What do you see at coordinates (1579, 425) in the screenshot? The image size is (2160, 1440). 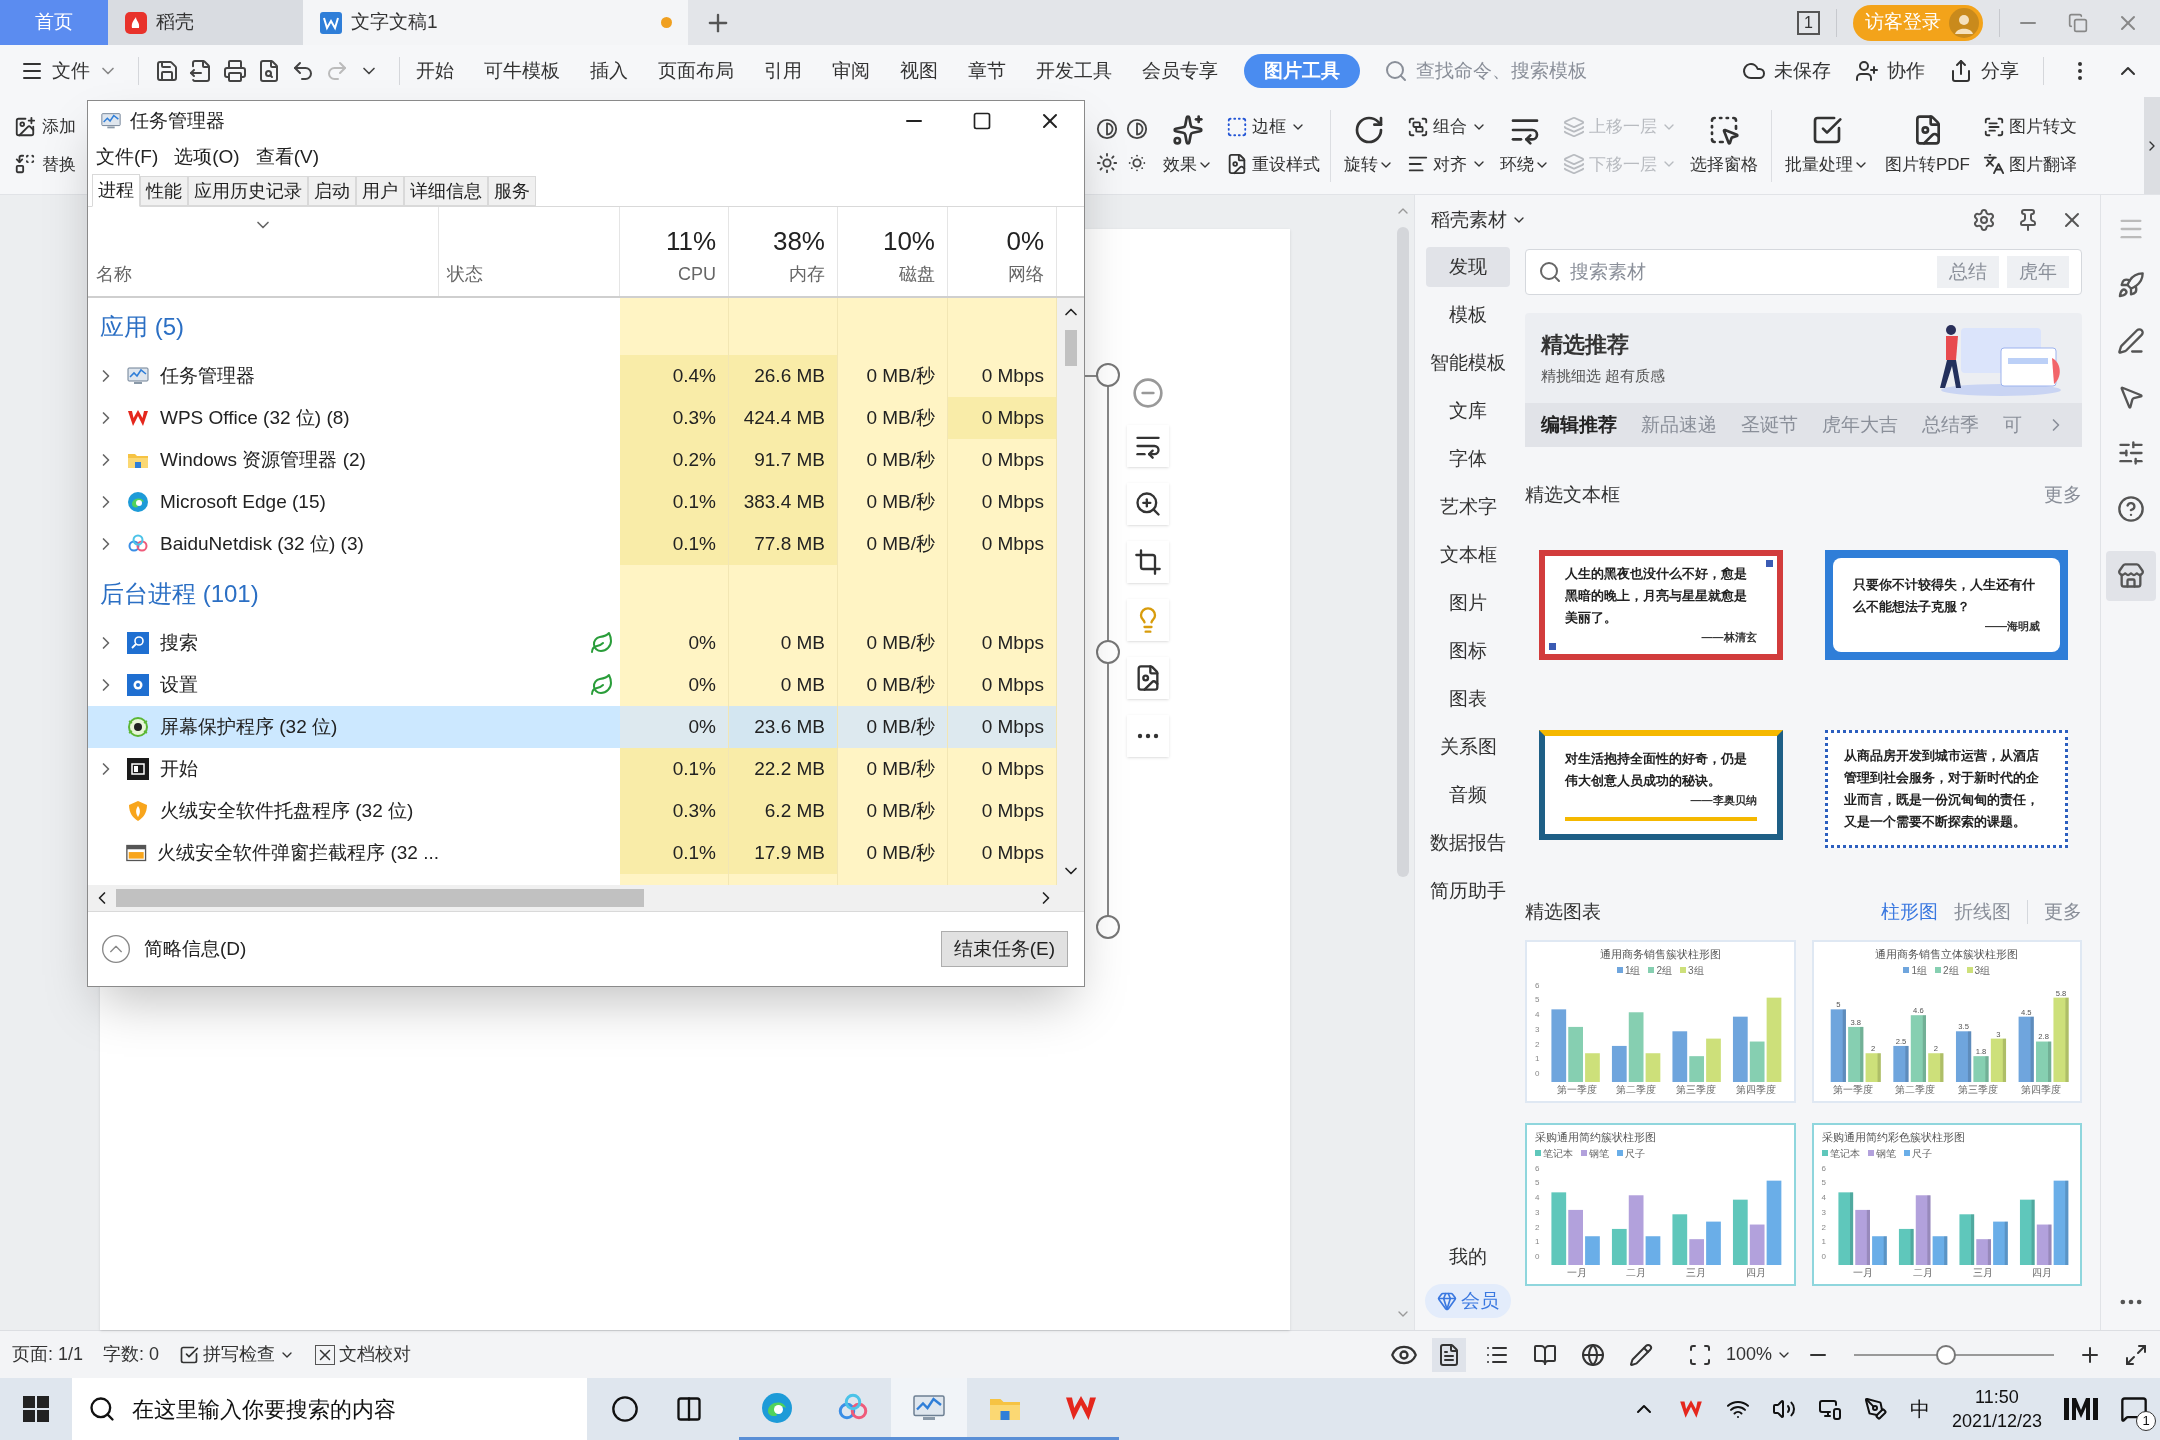 I see `banner-tab: 编辑推荐` at bounding box center [1579, 425].